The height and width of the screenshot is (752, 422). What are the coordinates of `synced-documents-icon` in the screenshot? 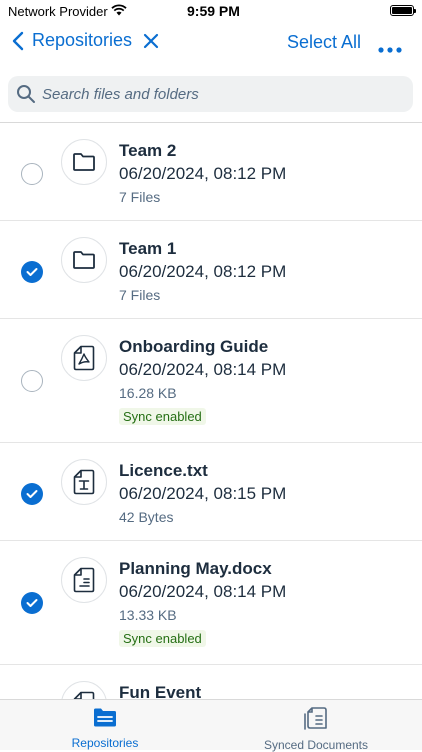 It's located at (315, 718).